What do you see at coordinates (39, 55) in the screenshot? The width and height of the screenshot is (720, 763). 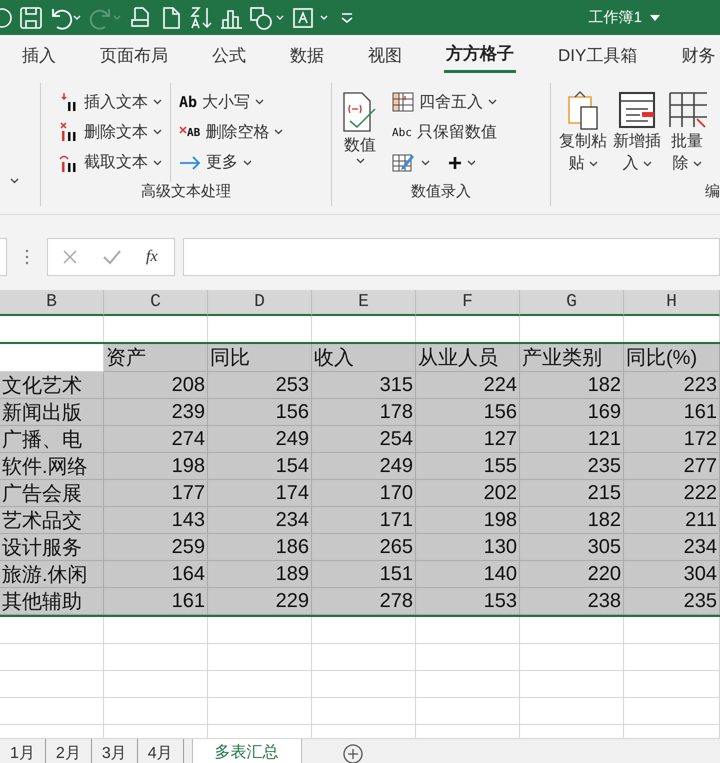 I see `ribbon-tab: 插入` at bounding box center [39, 55].